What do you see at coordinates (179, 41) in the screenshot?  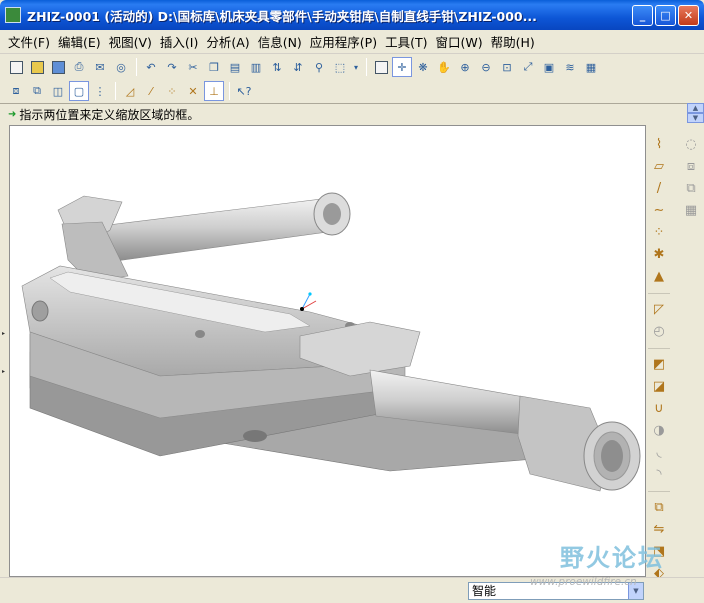 I see `menu-insert: 插入(I)` at bounding box center [179, 41].